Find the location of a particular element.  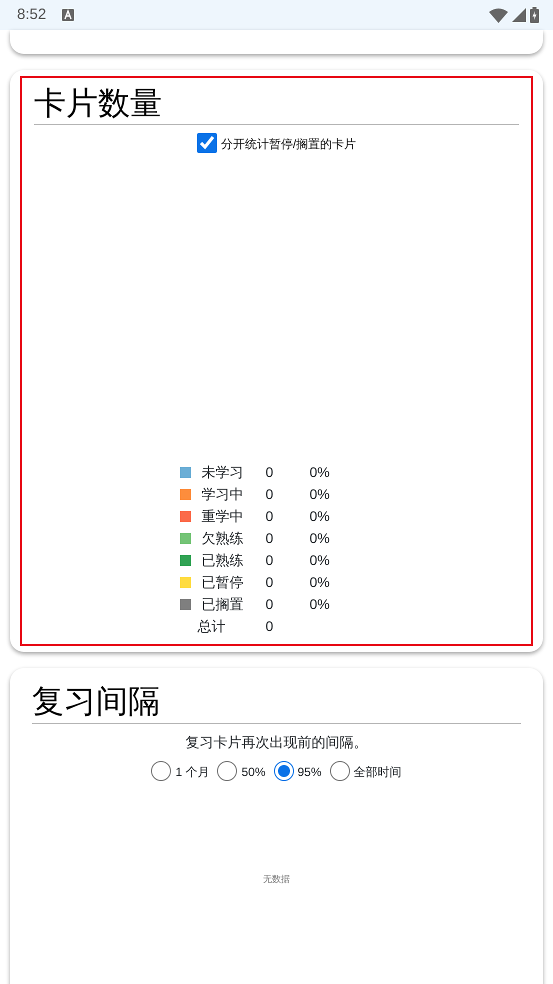

battery-icon is located at coordinates (534, 15).